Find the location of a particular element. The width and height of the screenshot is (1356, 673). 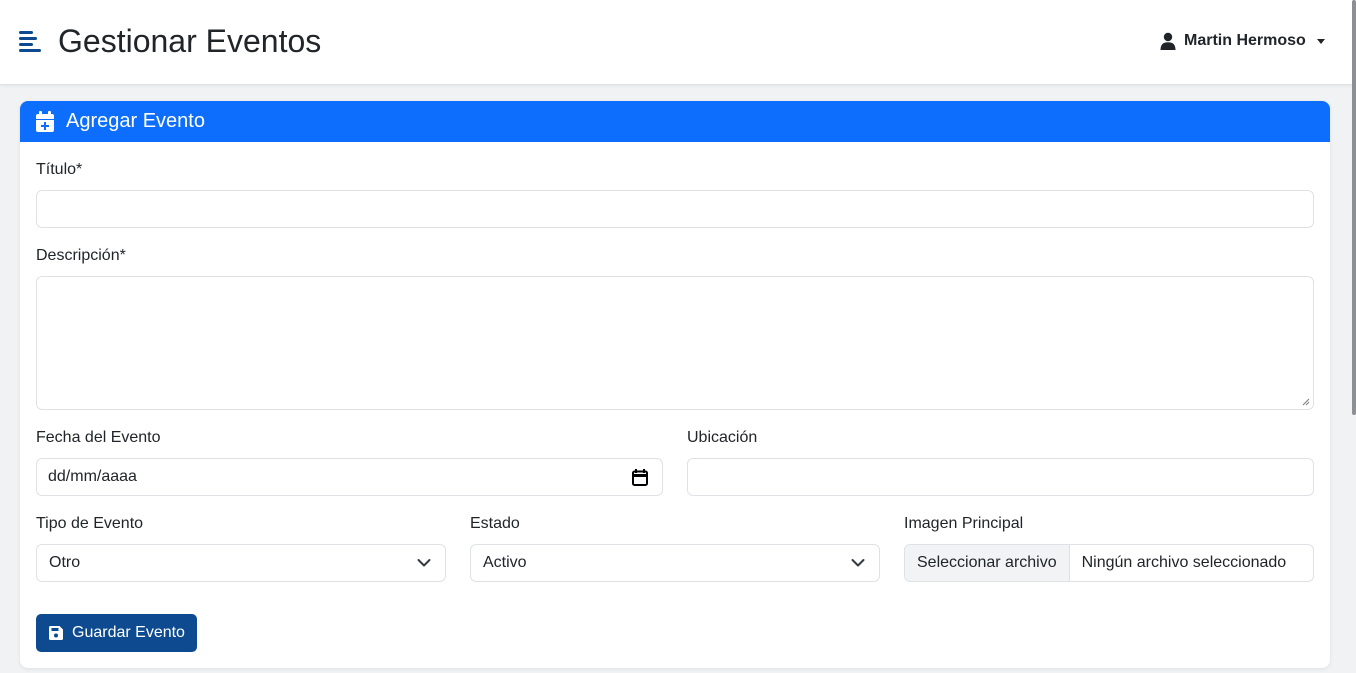

file-status: Ningún archivo seleccionado is located at coordinates (1184, 562).